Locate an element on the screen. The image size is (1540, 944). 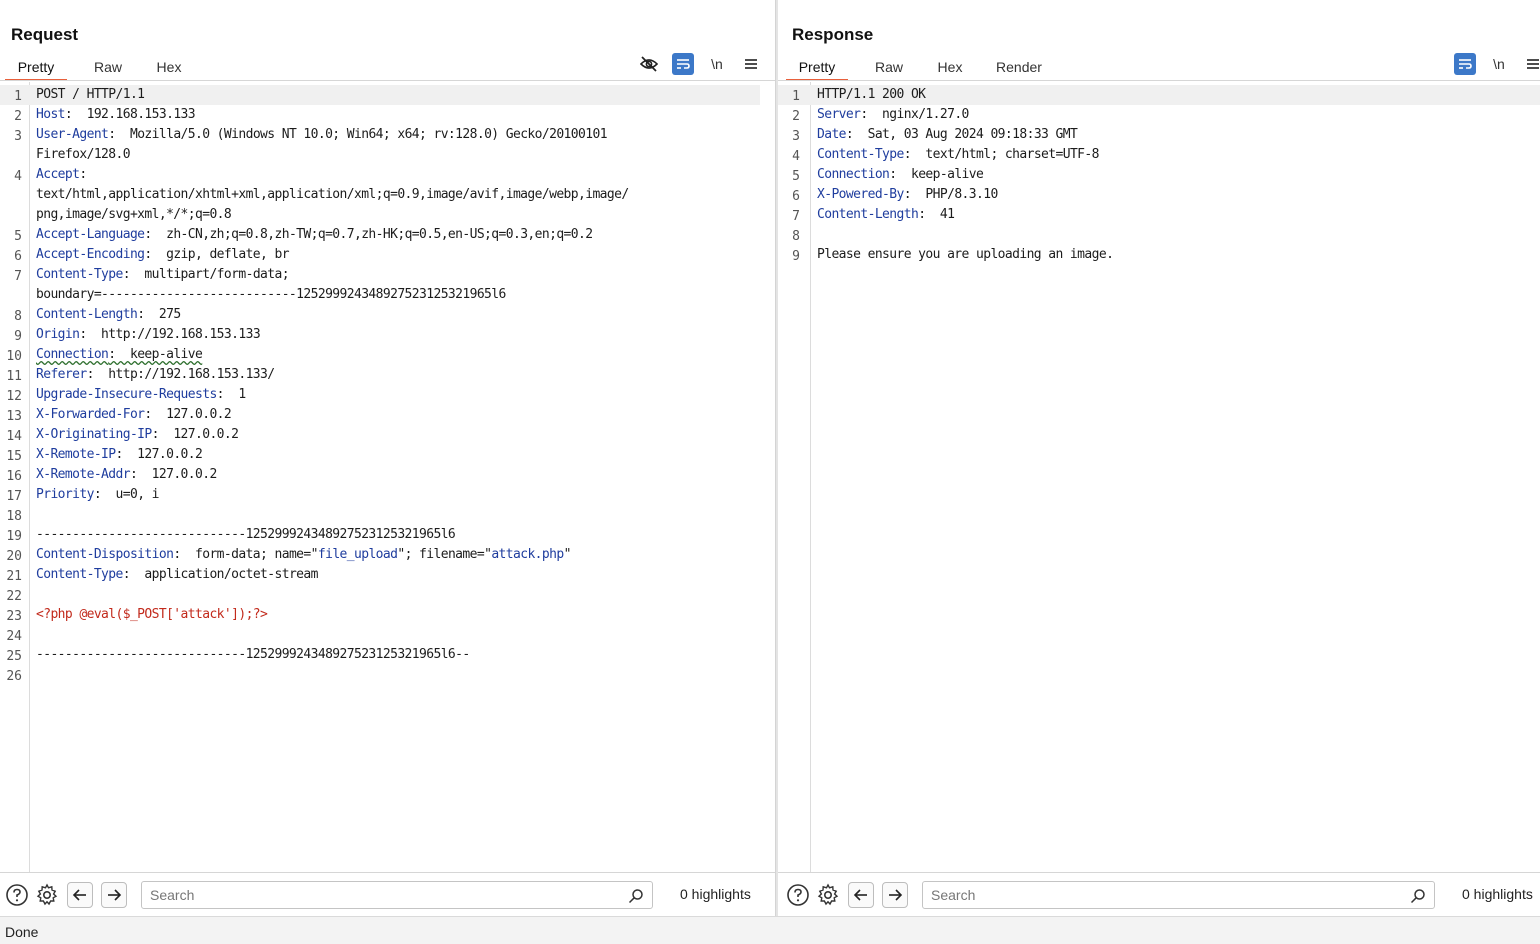
header-name: Upgrade-Insecure-Requests is located at coordinates (126, 394).